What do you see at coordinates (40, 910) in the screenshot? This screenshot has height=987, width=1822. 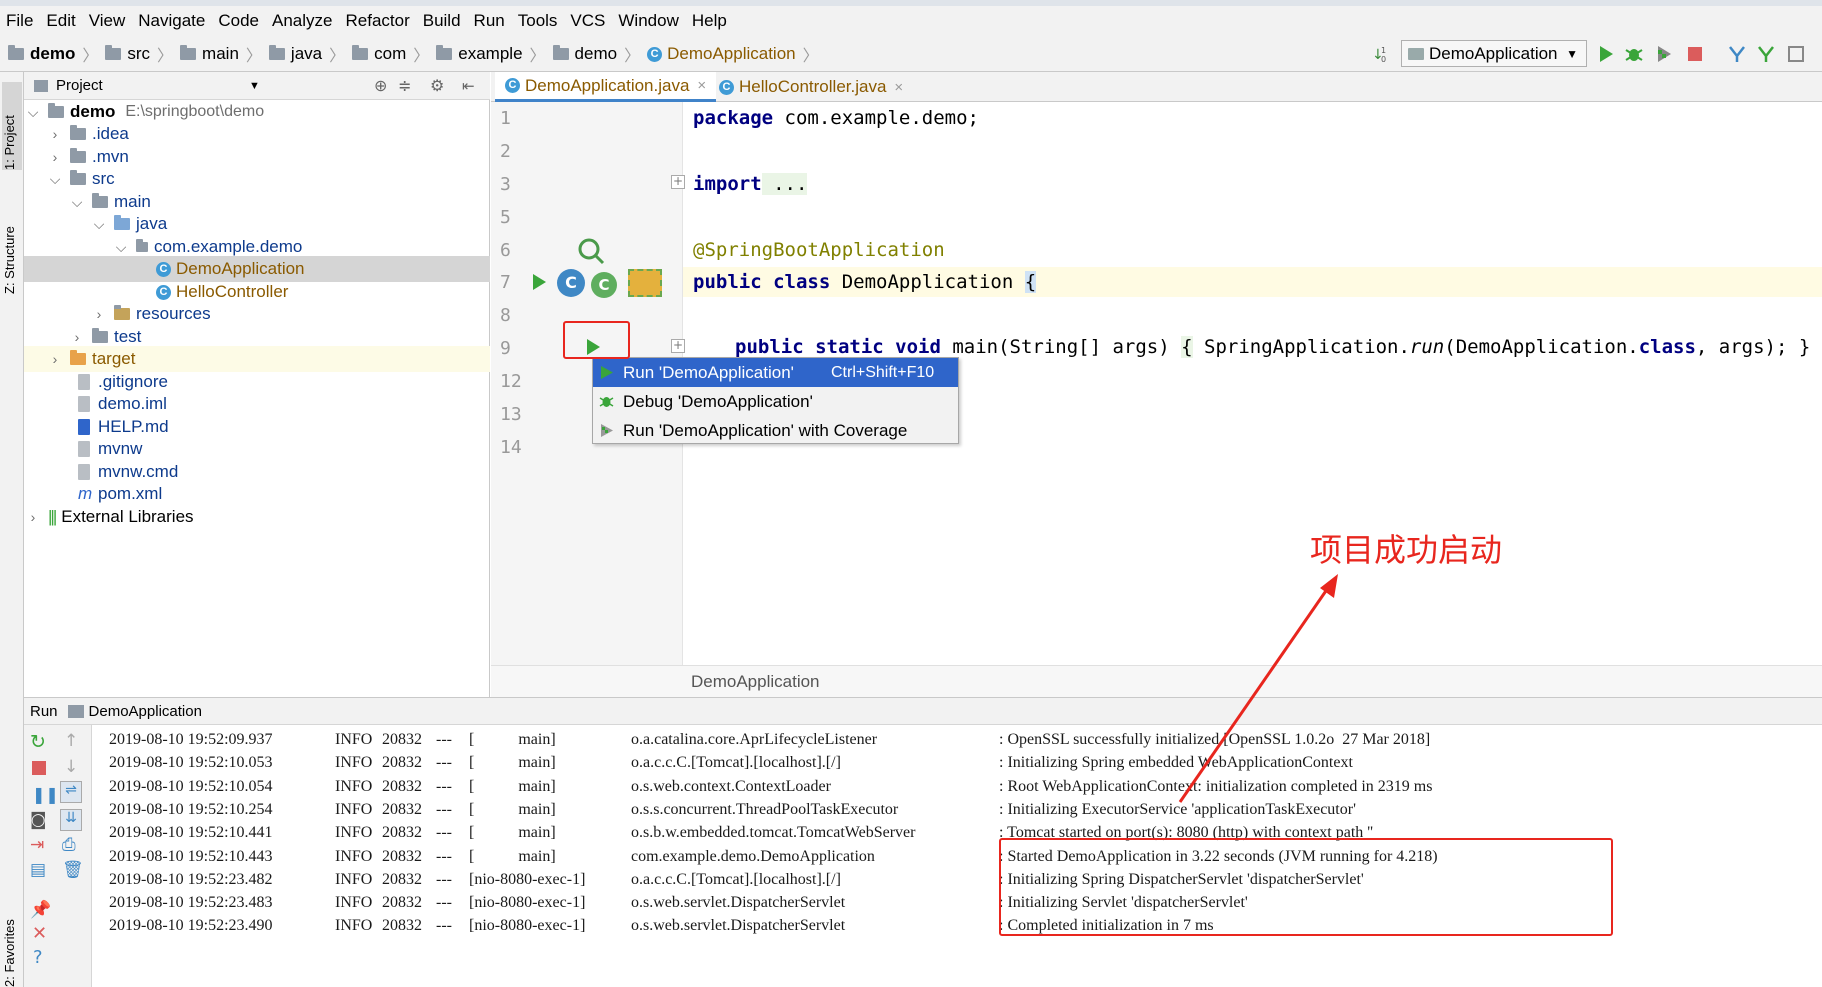 I see `pin-icon: 📌` at bounding box center [40, 910].